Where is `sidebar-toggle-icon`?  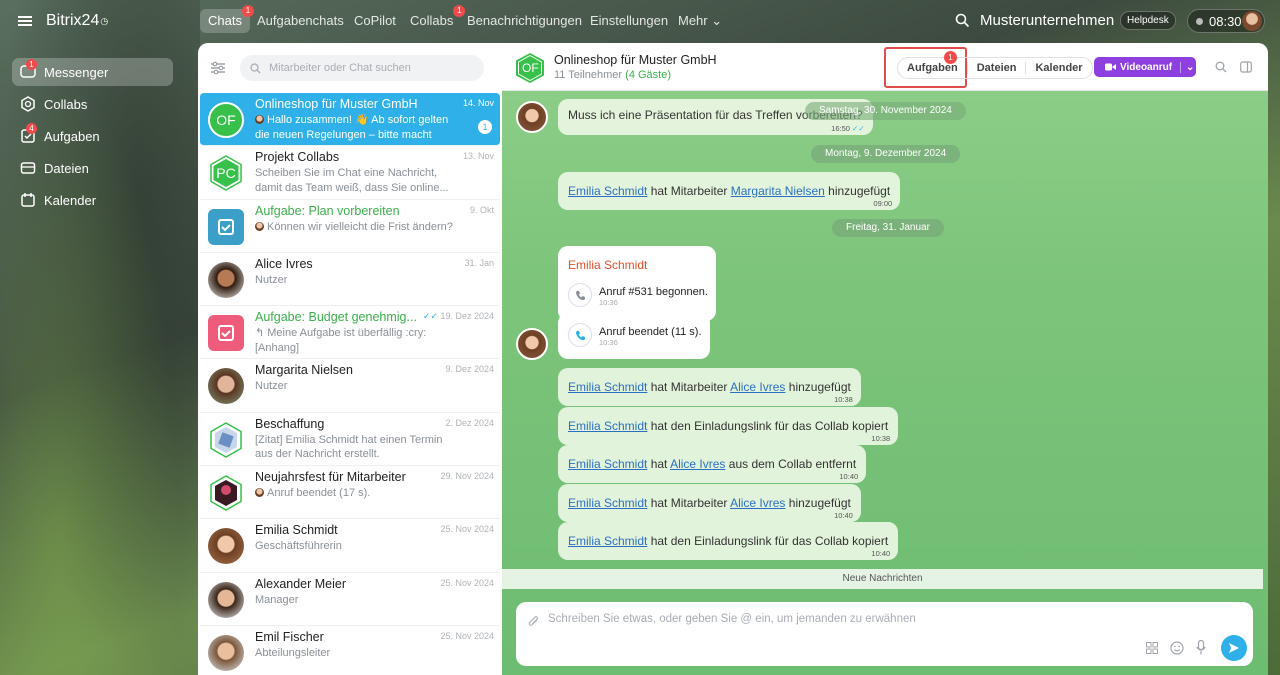
sidebar-toggle-icon is located at coordinates (1246, 67).